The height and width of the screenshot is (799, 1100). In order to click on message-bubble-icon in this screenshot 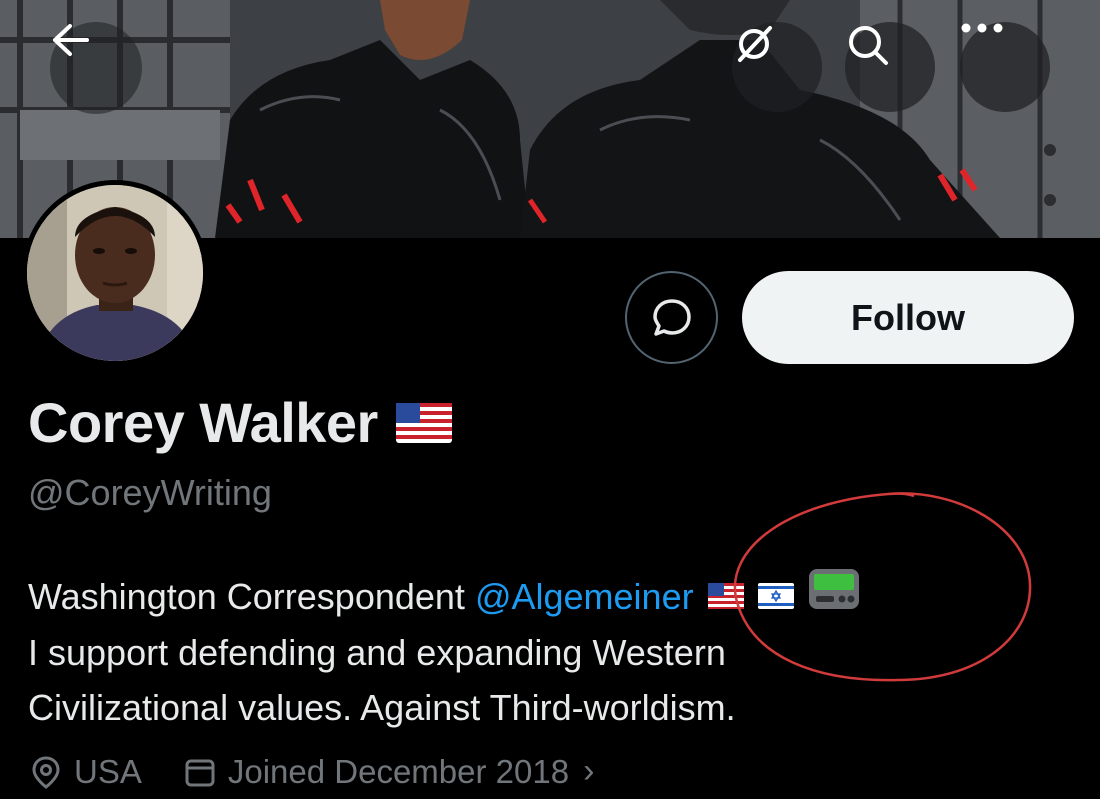, I will do `click(671, 317)`.